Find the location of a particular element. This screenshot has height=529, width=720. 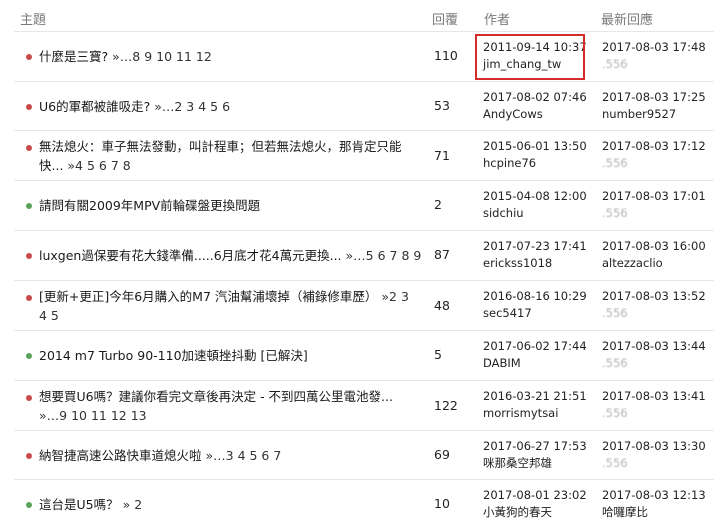

author-name: sidchiu is located at coordinates (535, 213).